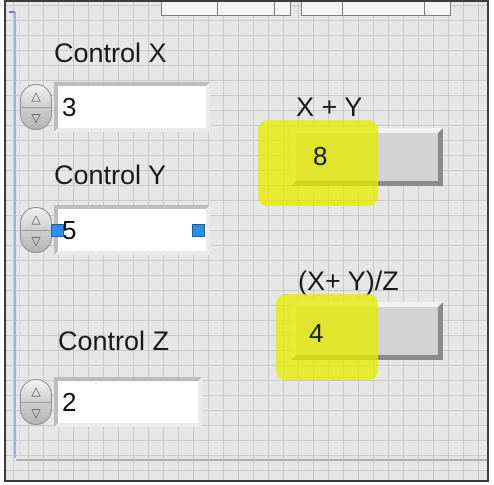  Describe the element at coordinates (316, 333) in the screenshot. I see `ratio-indicator-value-overlay: 4` at that location.